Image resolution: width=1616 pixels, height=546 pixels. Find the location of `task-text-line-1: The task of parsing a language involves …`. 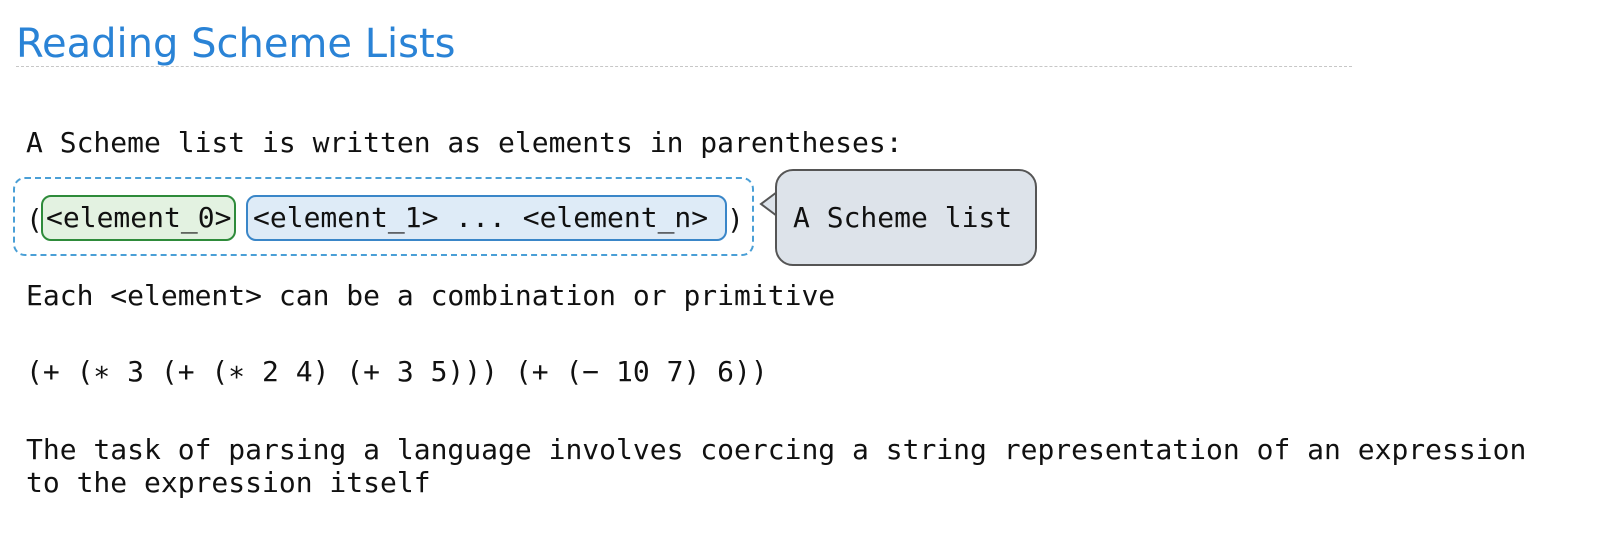

task-text-line-1: The task of parsing a language involves … is located at coordinates (776, 449).